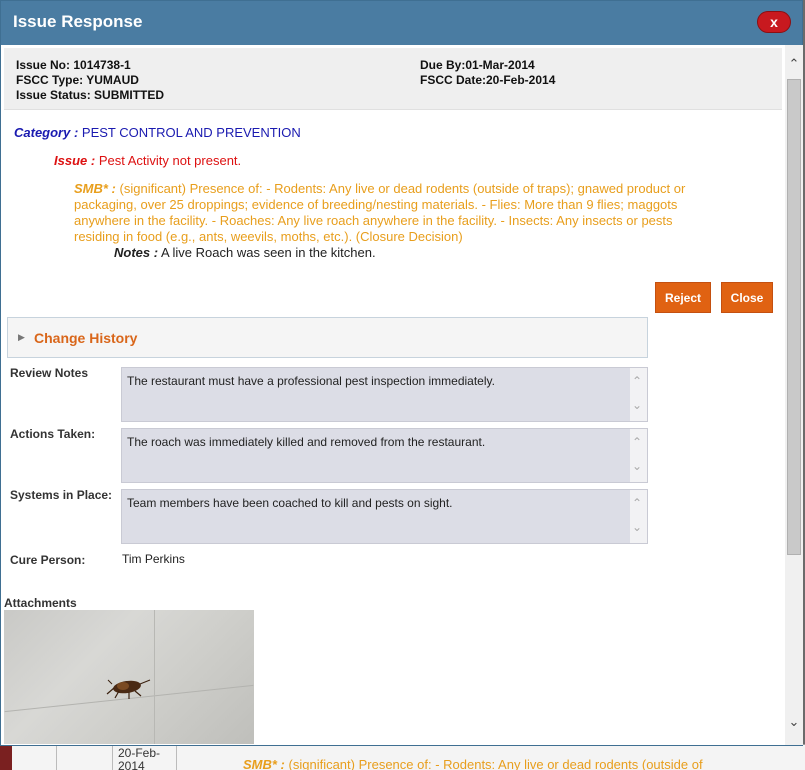  Describe the element at coordinates (264, 763) in the screenshot. I see `background-smb-label: SMB* :` at that location.